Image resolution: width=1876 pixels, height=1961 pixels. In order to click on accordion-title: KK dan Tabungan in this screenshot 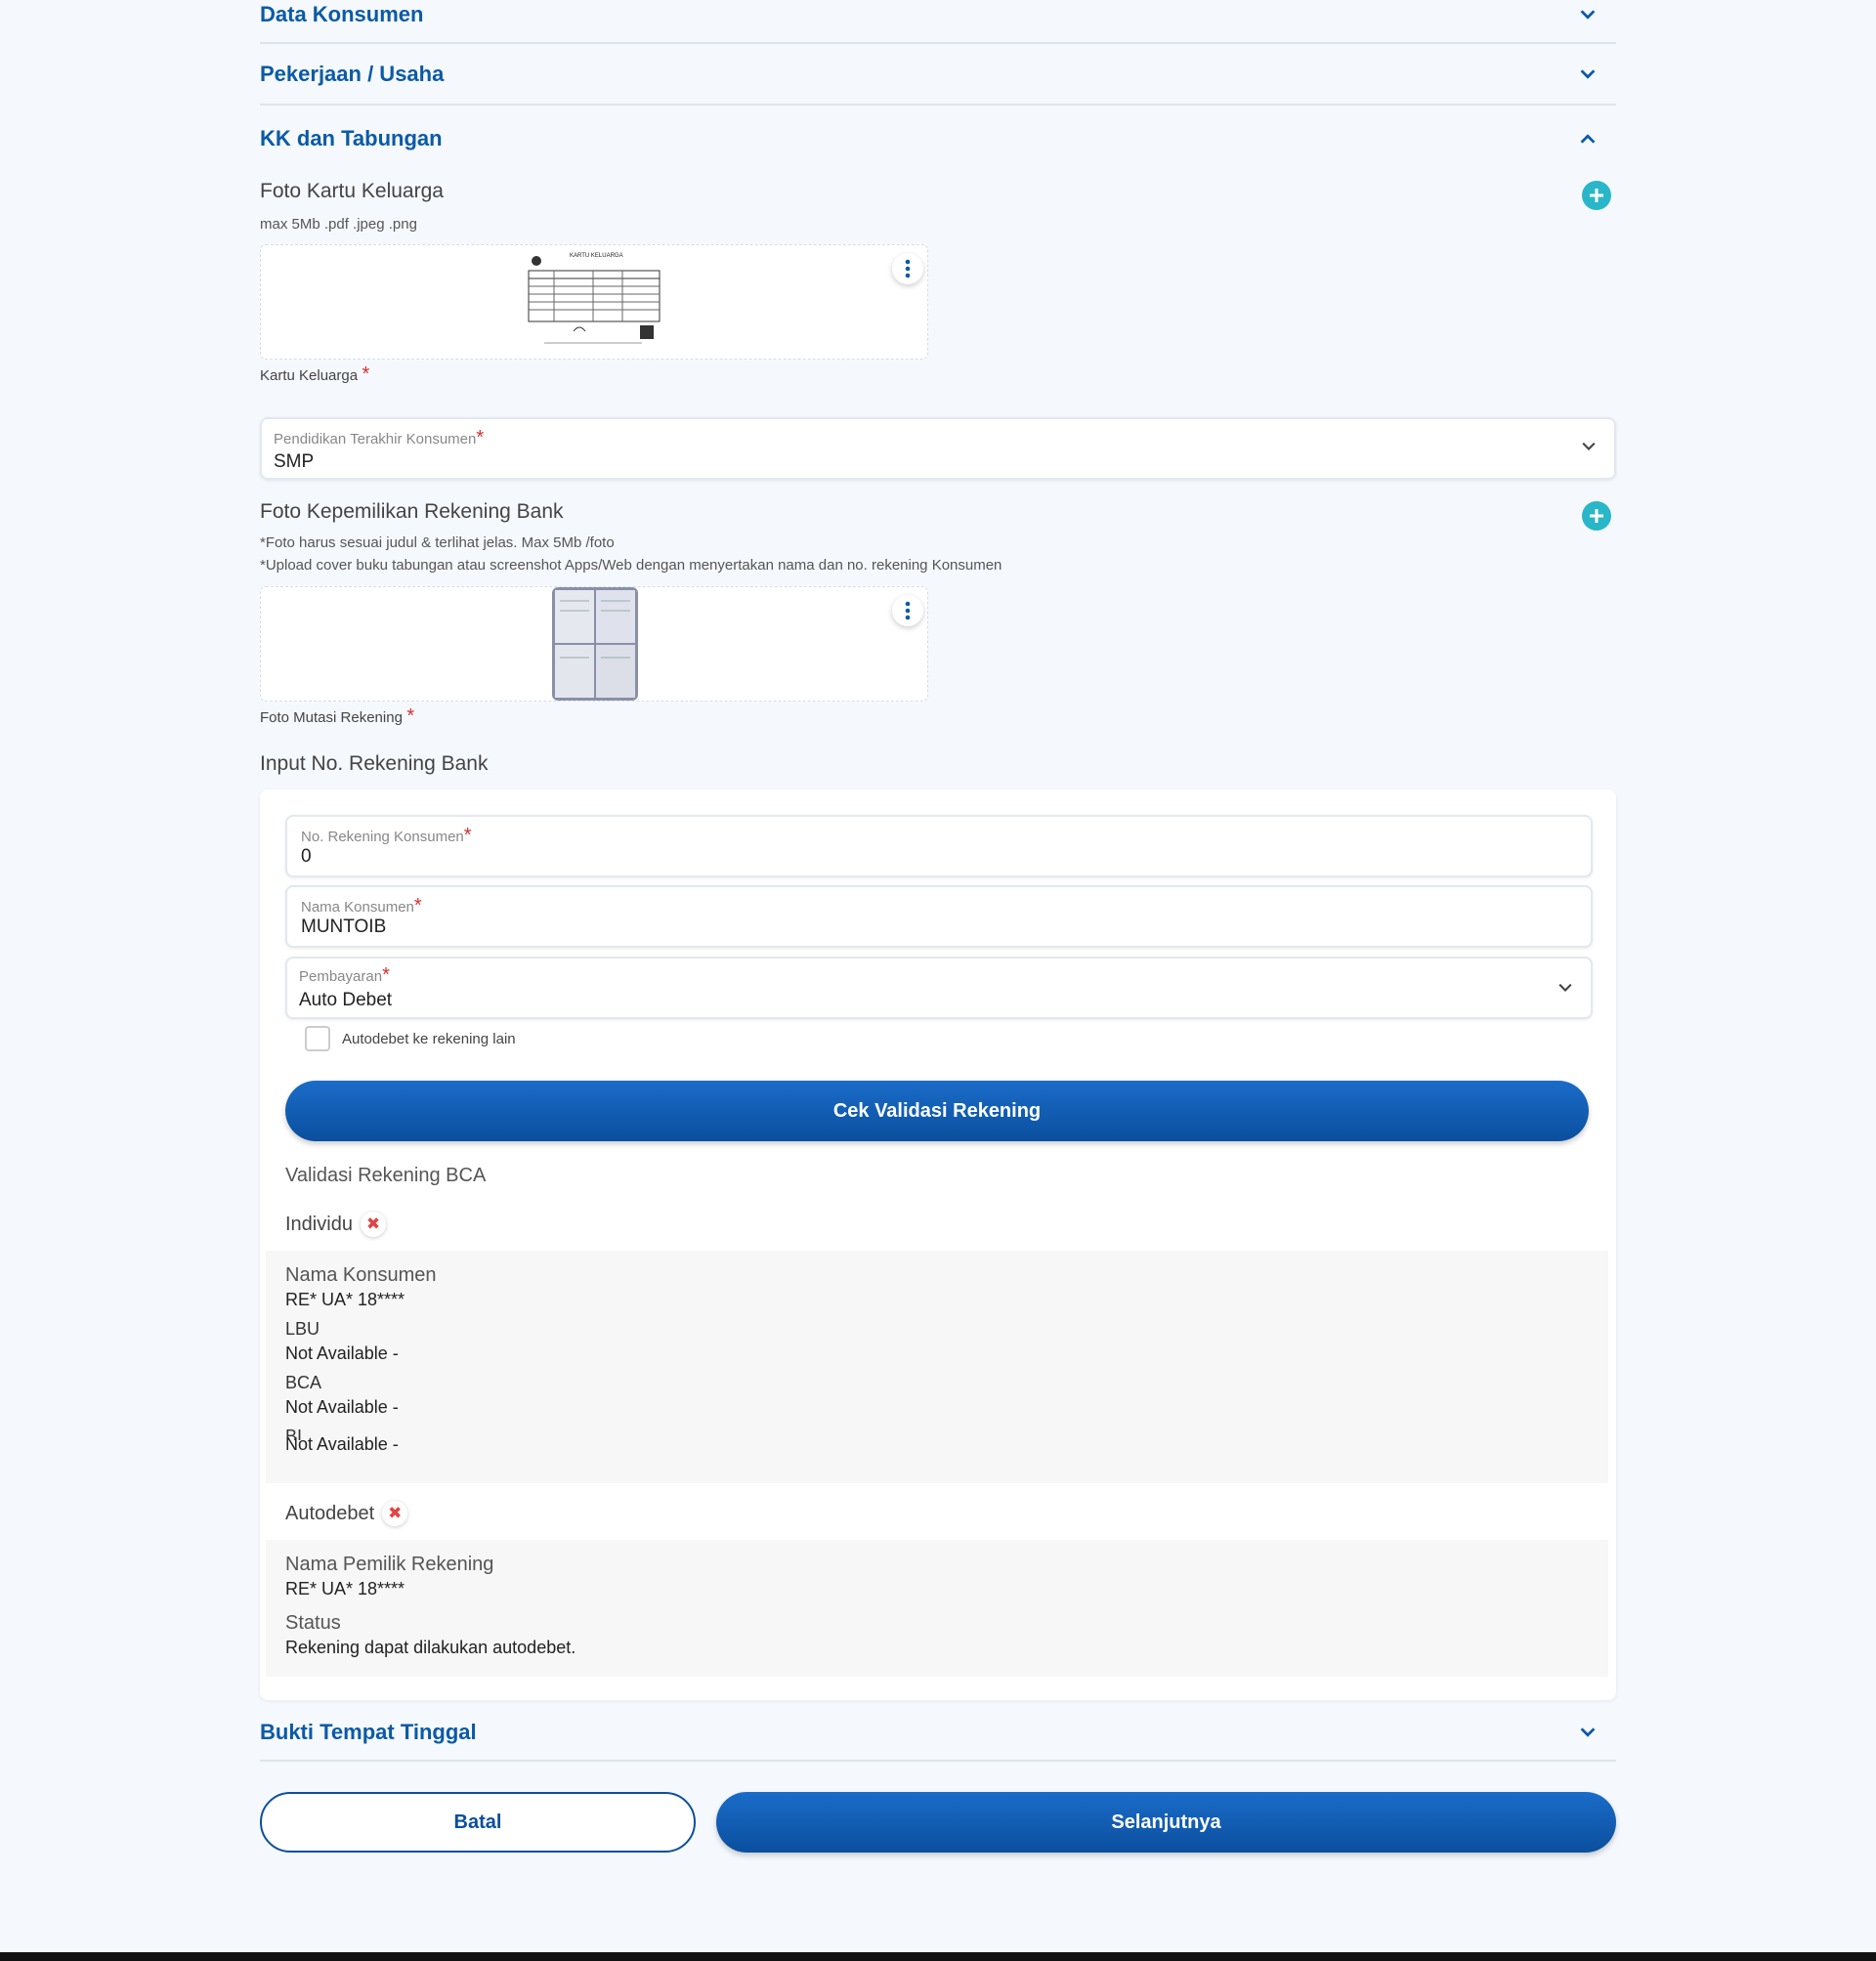, I will do `click(351, 138)`.